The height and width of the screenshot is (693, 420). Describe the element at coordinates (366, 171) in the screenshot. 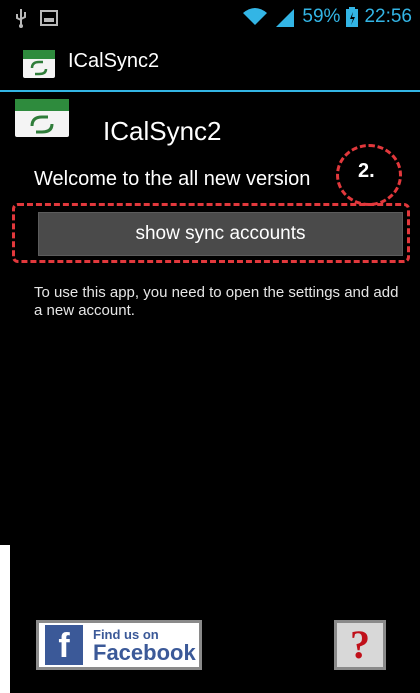

I see `step-number: 2.` at that location.